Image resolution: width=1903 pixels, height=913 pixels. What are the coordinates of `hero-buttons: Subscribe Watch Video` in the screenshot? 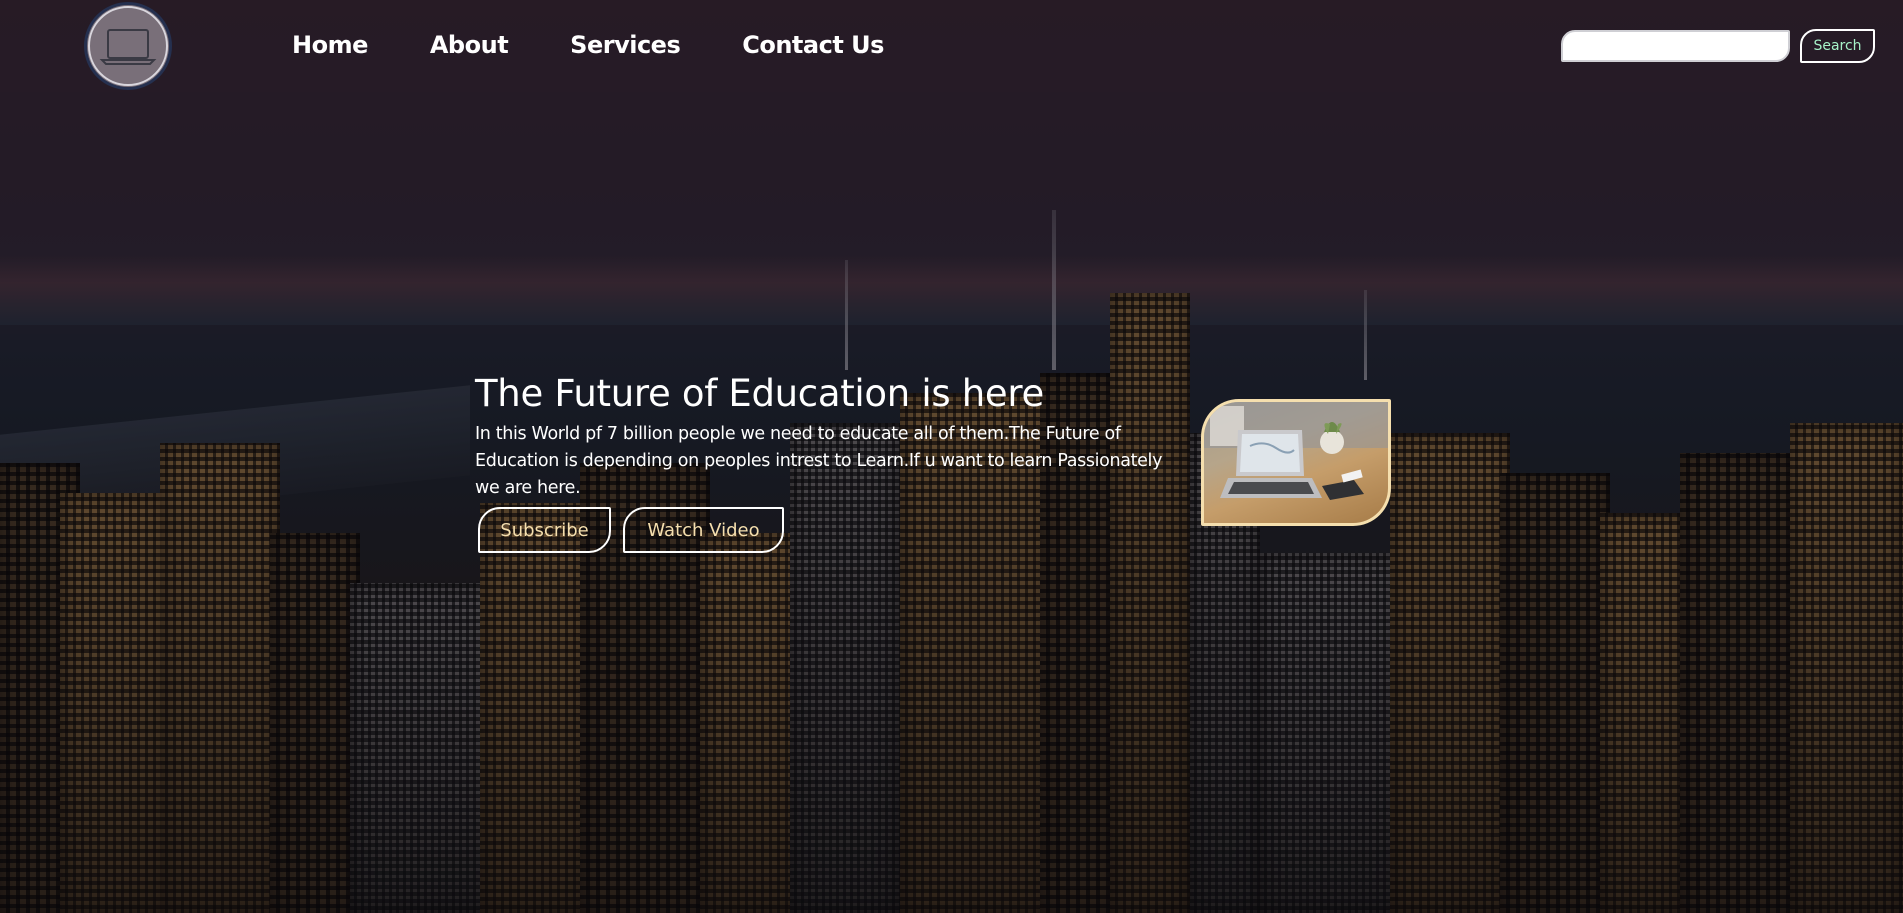 It's located at (631, 530).